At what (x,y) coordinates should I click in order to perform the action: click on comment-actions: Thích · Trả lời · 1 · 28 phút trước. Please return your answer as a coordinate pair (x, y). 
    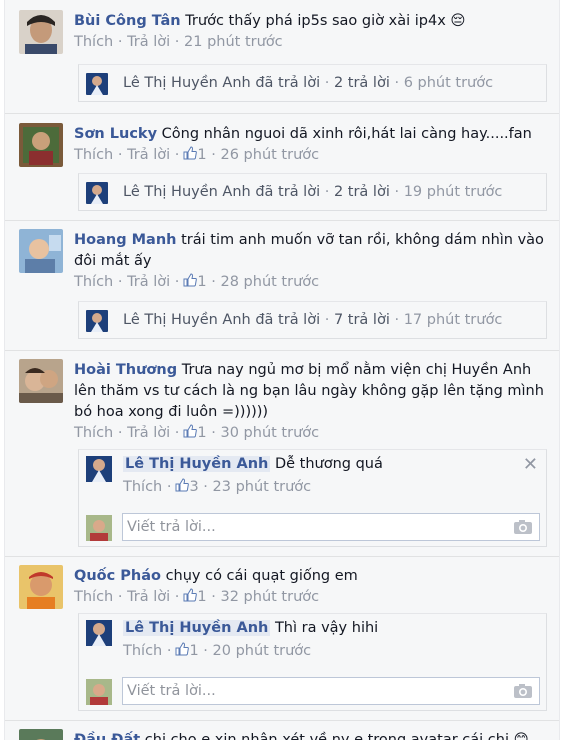
    Looking at the image, I should click on (197, 281).